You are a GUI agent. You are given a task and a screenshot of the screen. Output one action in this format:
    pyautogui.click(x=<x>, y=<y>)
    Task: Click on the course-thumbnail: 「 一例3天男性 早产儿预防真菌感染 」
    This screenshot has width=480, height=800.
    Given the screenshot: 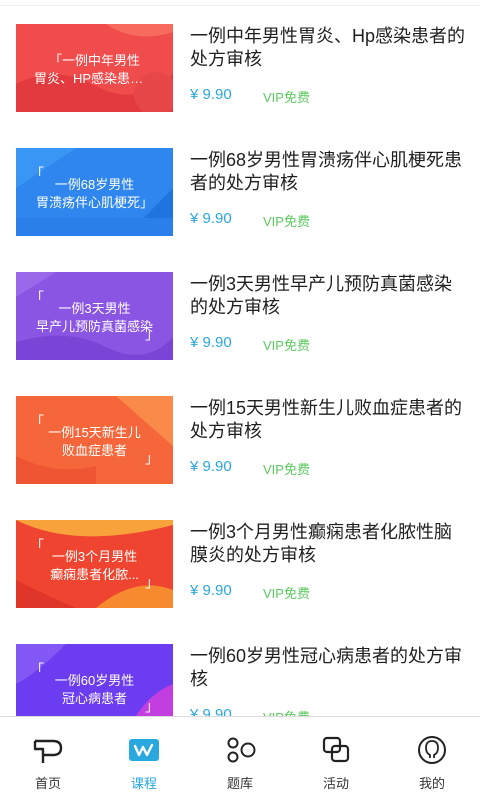 What is the action you would take?
    pyautogui.click(x=94, y=316)
    